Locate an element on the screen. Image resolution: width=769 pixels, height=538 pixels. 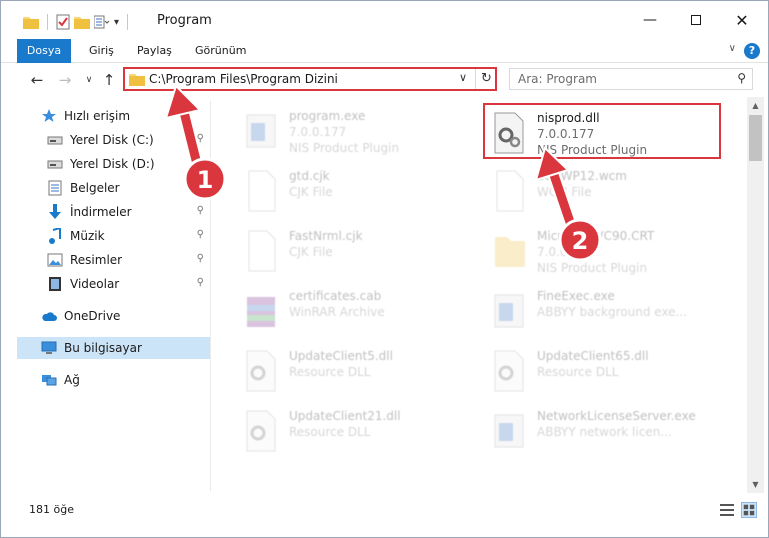
maximize-icon is located at coordinates (696, 20).